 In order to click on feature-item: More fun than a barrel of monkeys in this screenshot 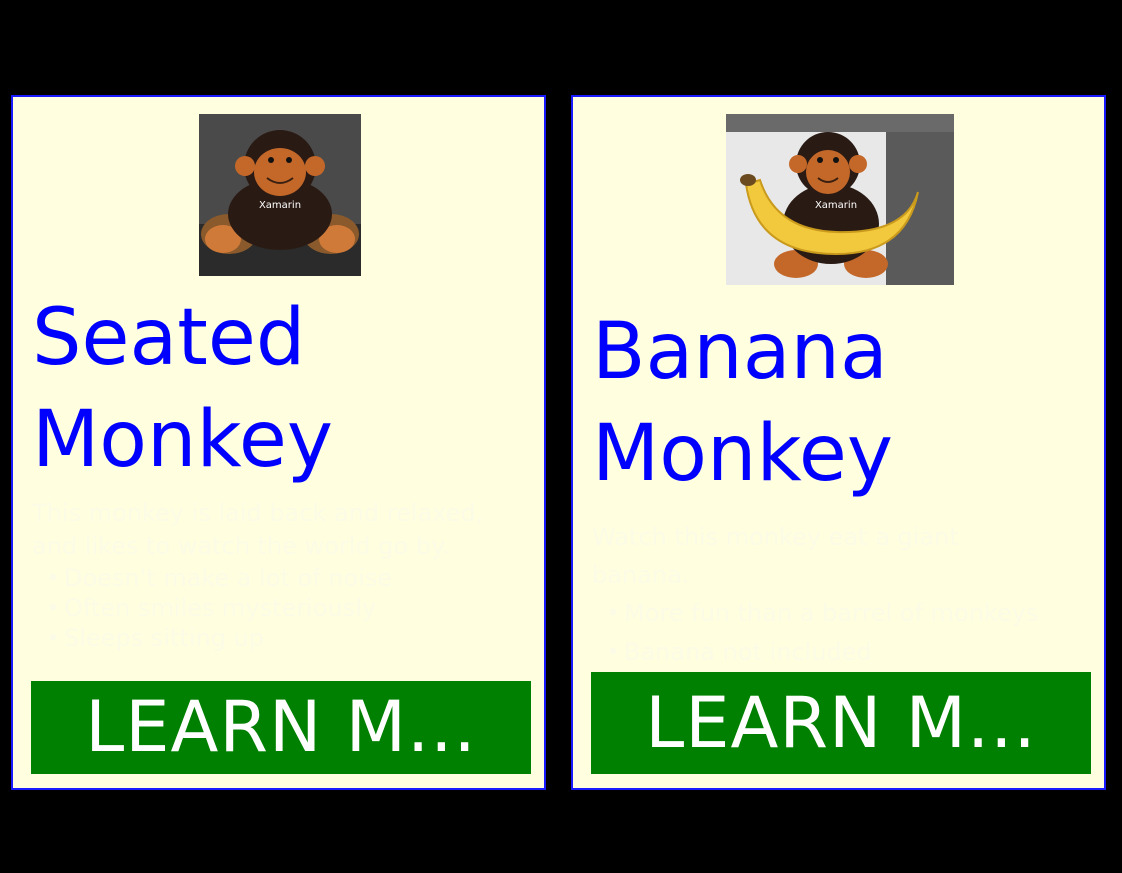, I will do `click(827, 613)`.